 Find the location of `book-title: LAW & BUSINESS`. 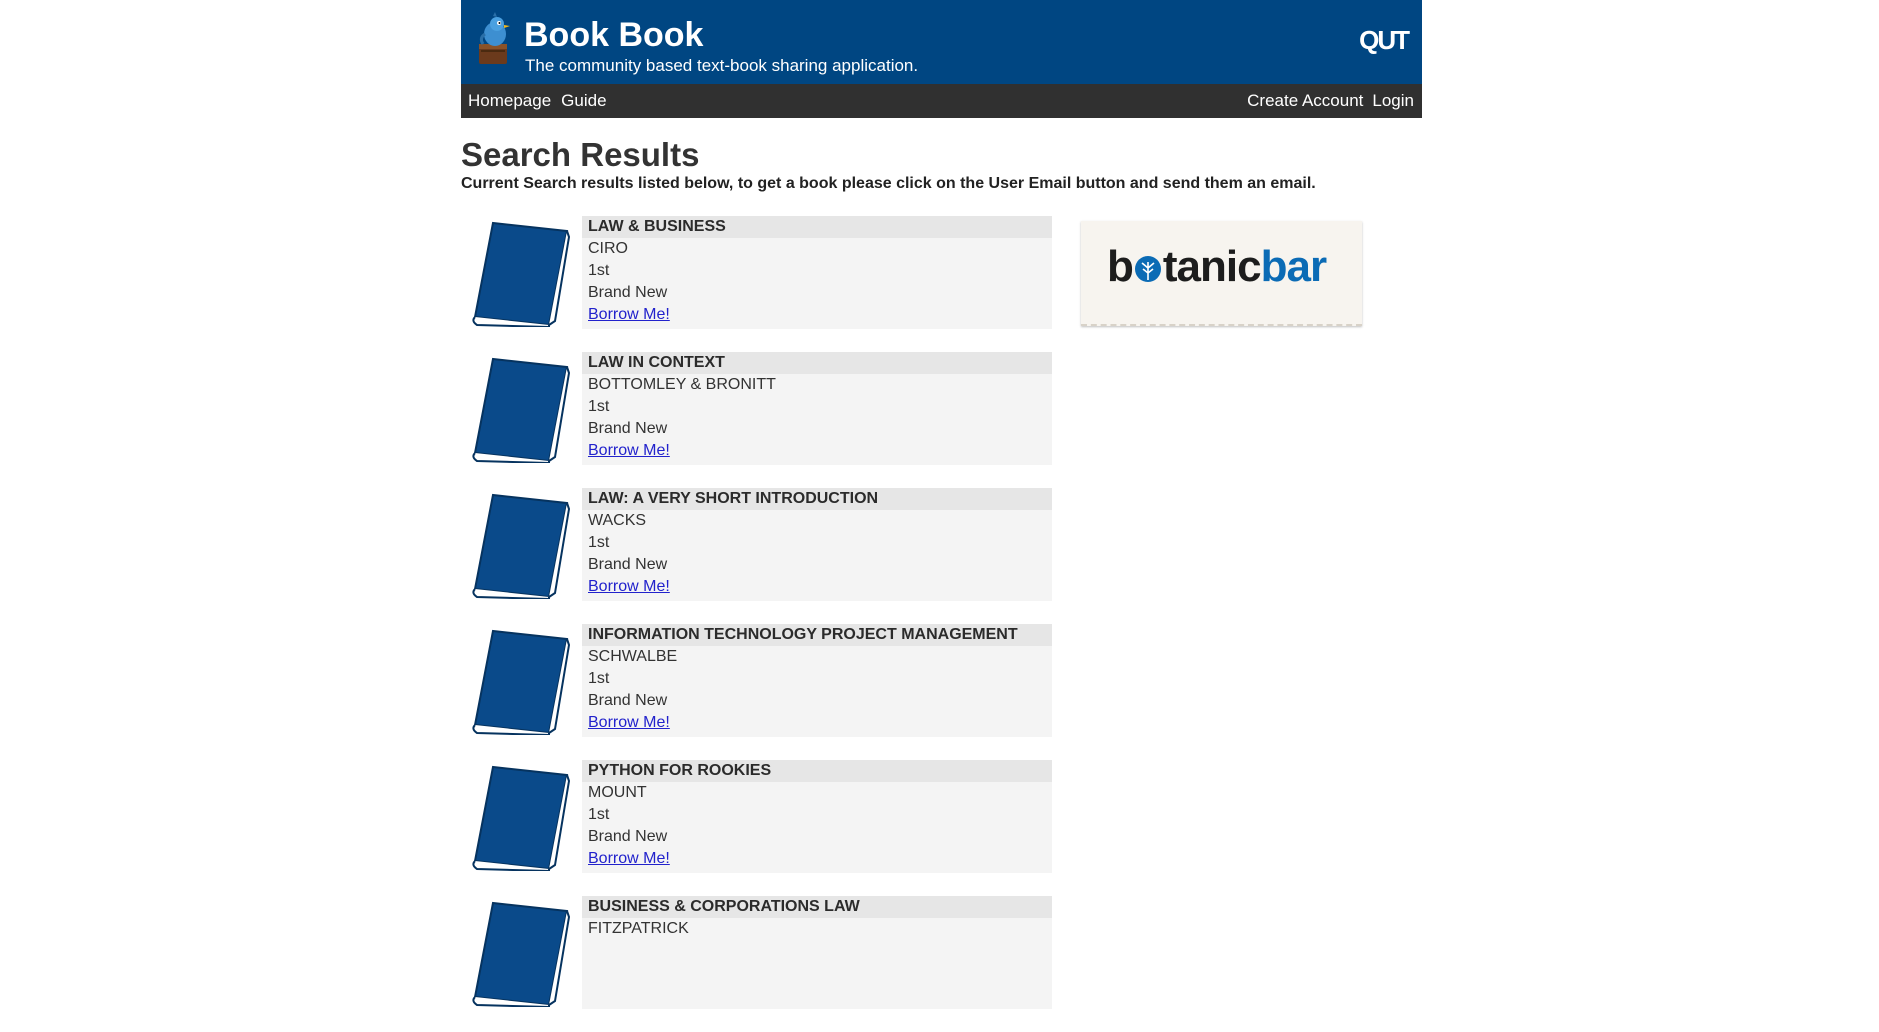

book-title: LAW & BUSINESS is located at coordinates (817, 227).